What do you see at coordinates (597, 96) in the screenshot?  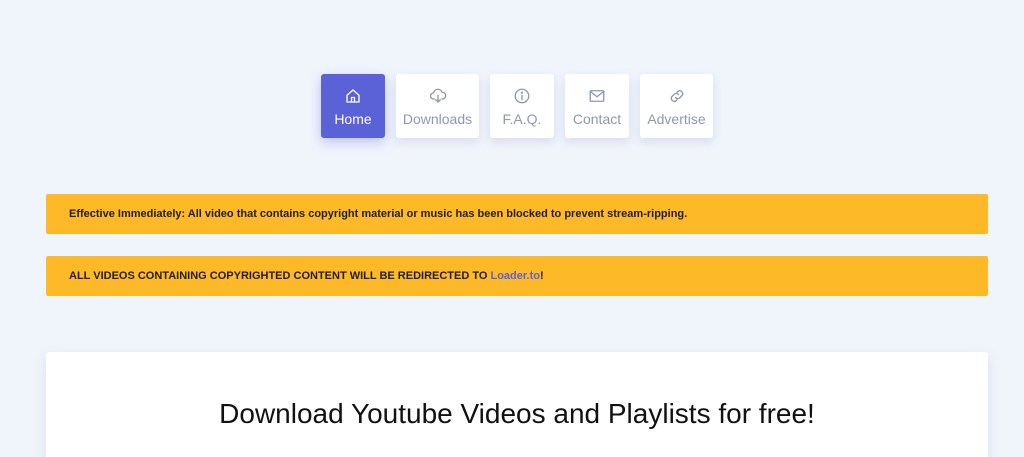 I see `mail-icon` at bounding box center [597, 96].